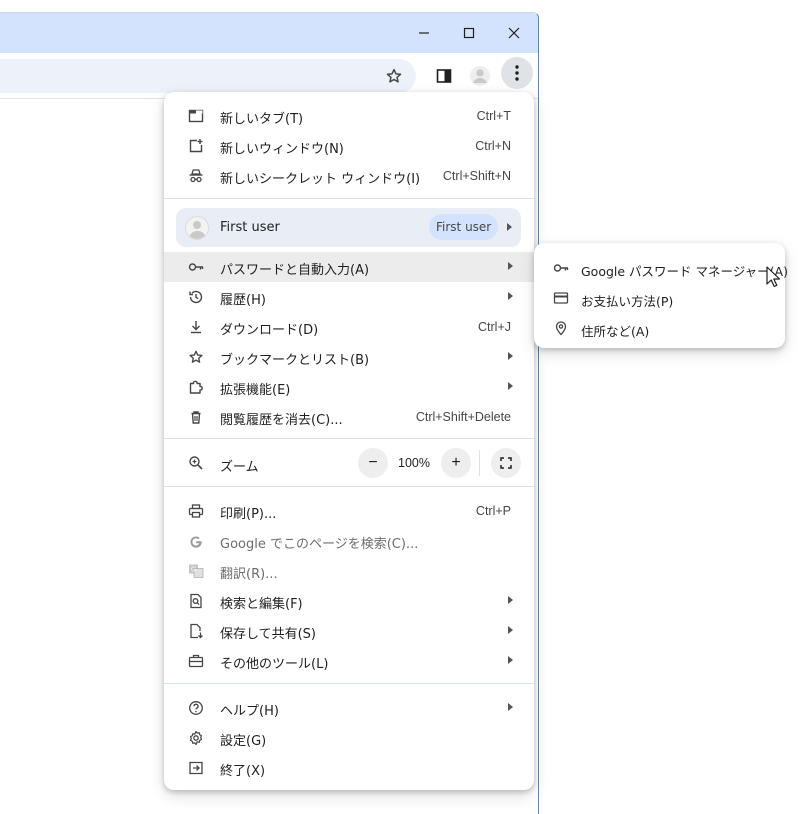 The height and width of the screenshot is (814, 800). What do you see at coordinates (615, 331) in the screenshot?
I see `submenu-item-label: 住所など(A)` at bounding box center [615, 331].